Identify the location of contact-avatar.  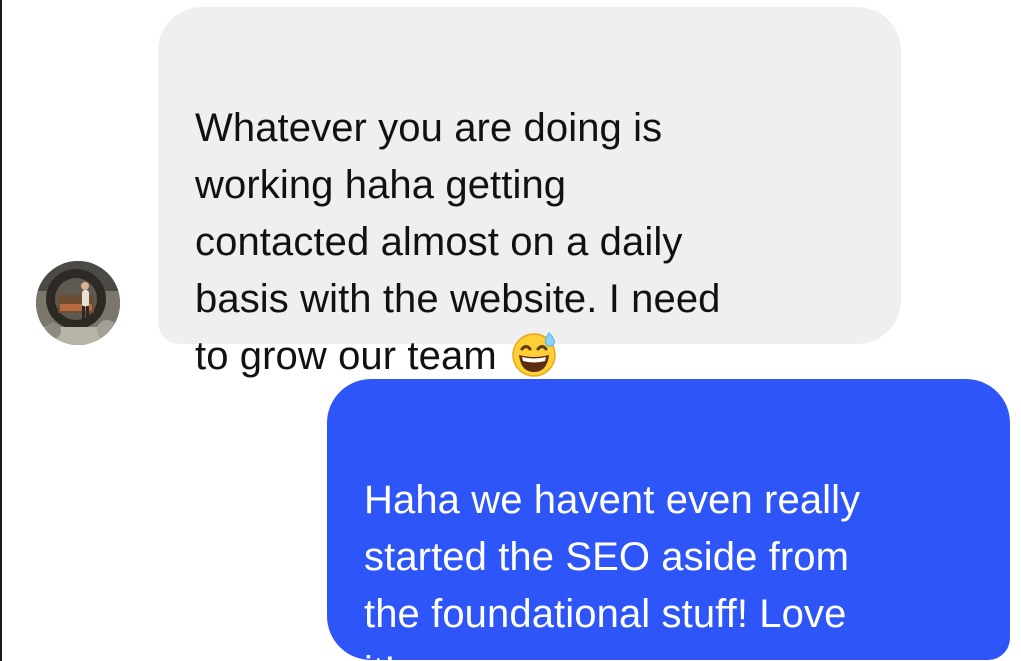
(78, 303).